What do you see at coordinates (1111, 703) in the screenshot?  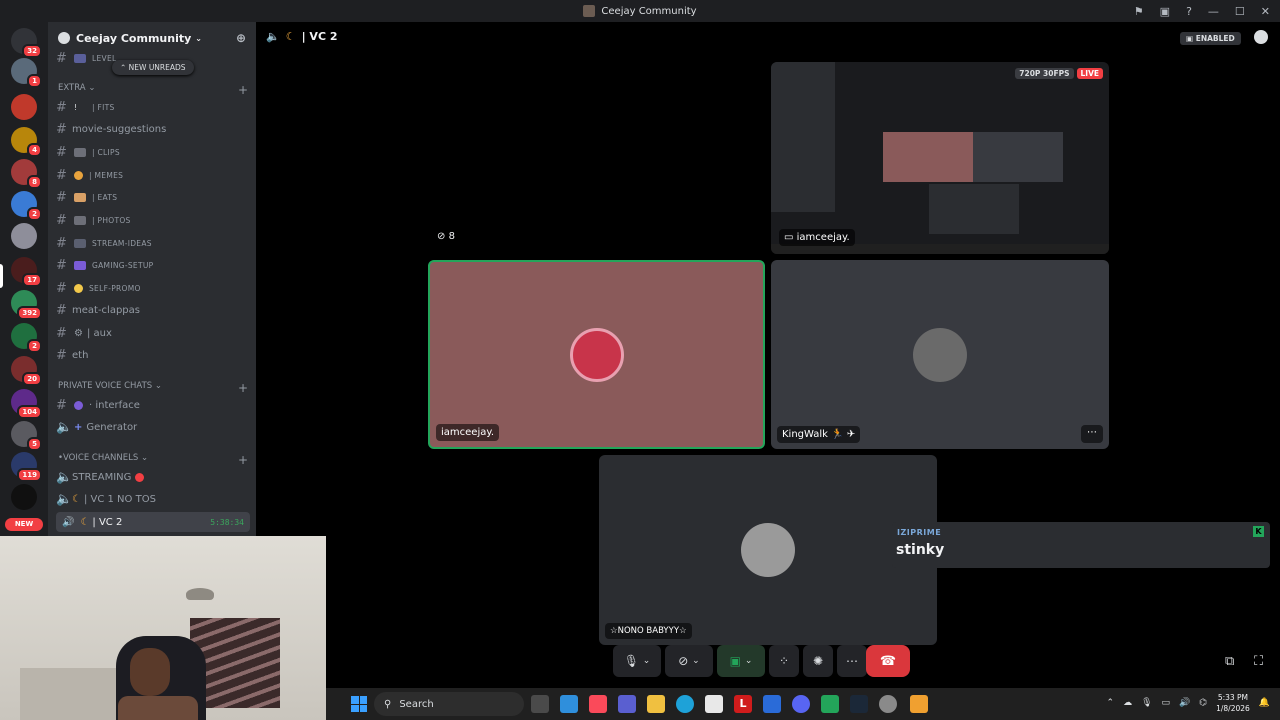 I see `chevron-up-icon: ⌃` at bounding box center [1111, 703].